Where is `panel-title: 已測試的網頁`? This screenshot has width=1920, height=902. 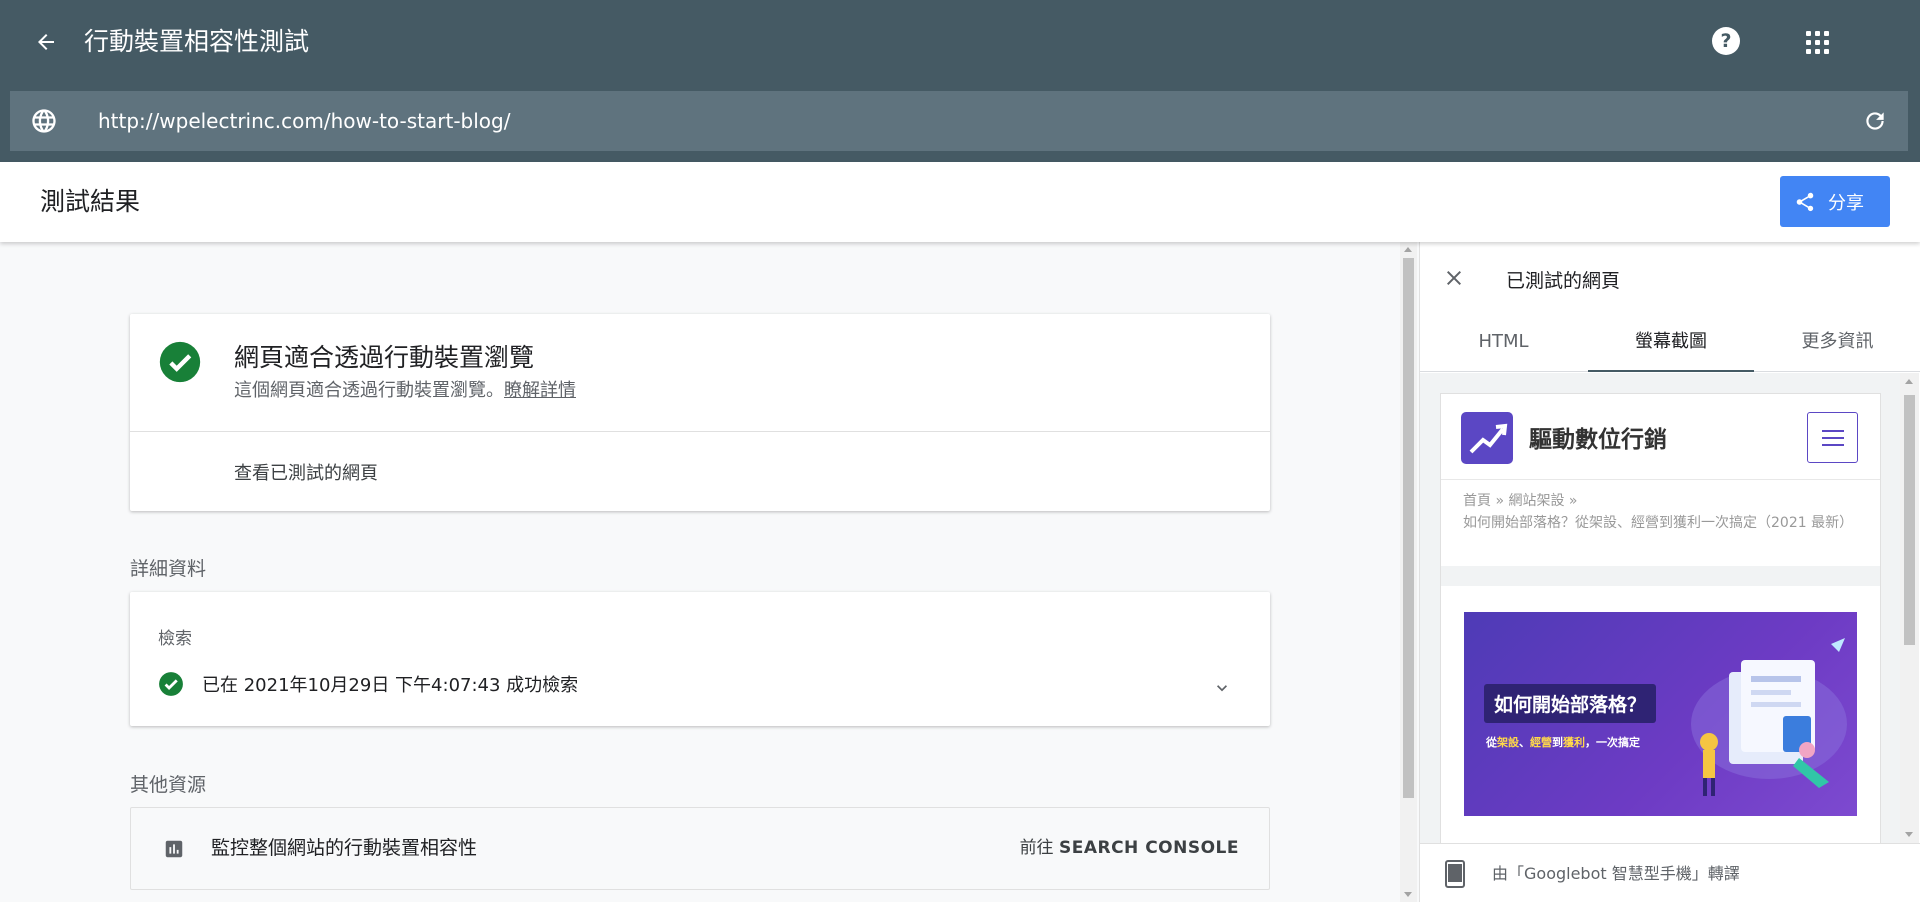
panel-title: 已測試的網頁 is located at coordinates (1563, 281).